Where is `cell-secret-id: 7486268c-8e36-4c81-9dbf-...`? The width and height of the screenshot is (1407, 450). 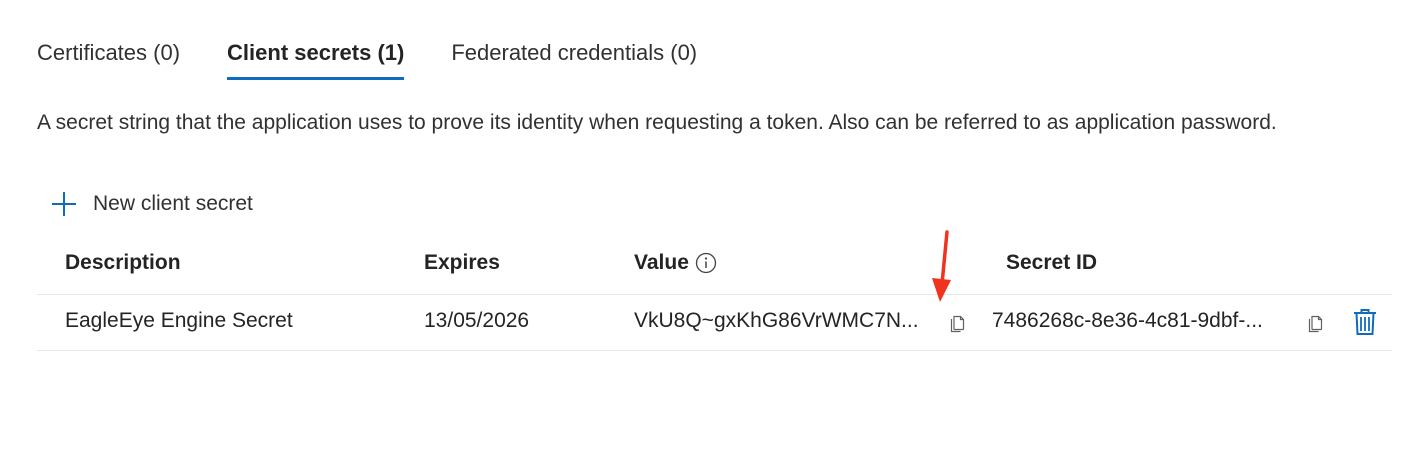 cell-secret-id: 7486268c-8e36-4c81-9dbf-... is located at coordinates (1127, 320).